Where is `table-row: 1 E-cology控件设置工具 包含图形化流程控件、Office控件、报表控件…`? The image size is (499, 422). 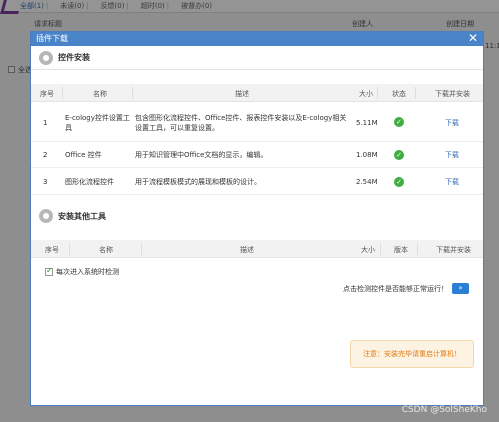
table-row: 1 E-cology控件设置工具 包含图形化流程控件、Office控件、报表控件… is located at coordinates (257, 122).